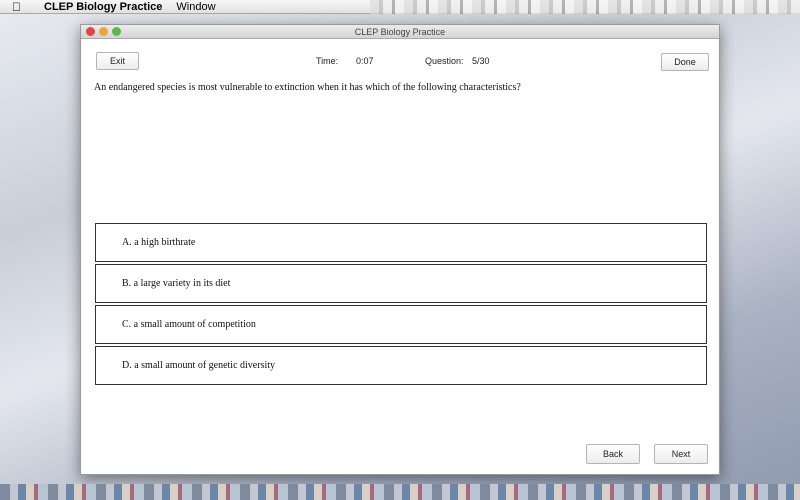  Describe the element at coordinates (401, 283) in the screenshot. I see `answer-option-b: B. a large variety in its diet` at that location.